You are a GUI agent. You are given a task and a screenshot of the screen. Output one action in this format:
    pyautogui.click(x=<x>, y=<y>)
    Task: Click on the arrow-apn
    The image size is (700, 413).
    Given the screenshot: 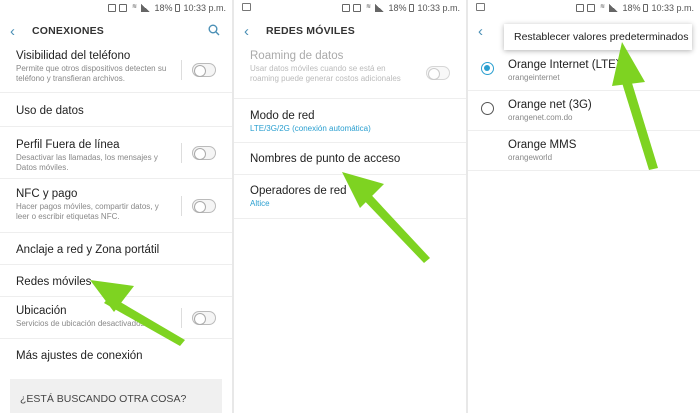 What is the action you would take?
    pyautogui.click(x=386, y=217)
    